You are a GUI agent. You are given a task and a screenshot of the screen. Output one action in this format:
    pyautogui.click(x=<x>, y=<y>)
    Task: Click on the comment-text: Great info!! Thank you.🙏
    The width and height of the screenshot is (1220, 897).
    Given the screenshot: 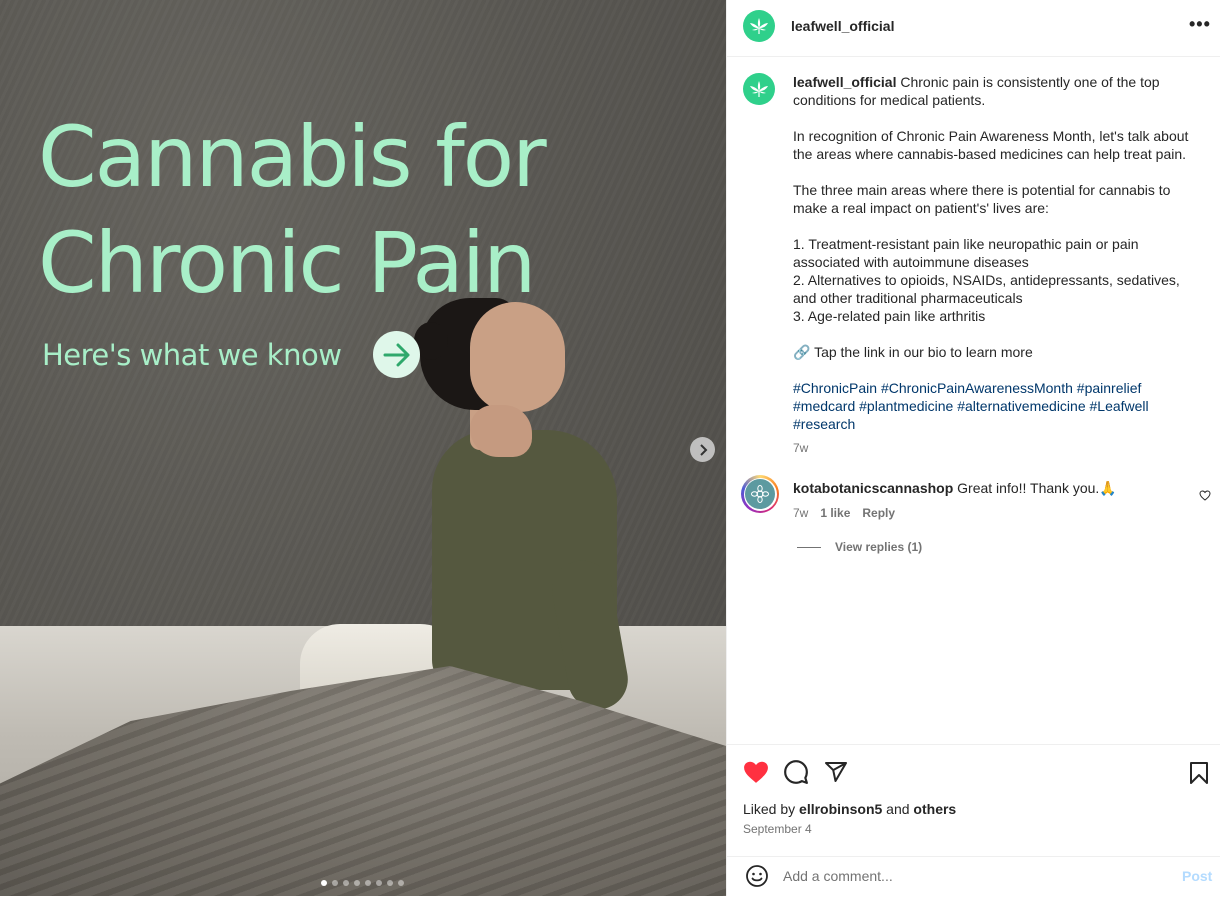 What is the action you would take?
    pyautogui.click(x=1037, y=488)
    